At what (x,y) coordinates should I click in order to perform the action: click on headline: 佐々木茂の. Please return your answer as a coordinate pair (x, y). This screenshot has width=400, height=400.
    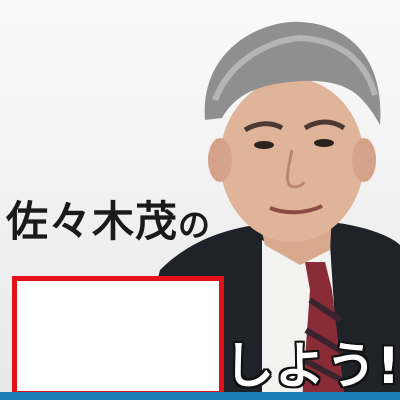
    Looking at the image, I should click on (108, 218).